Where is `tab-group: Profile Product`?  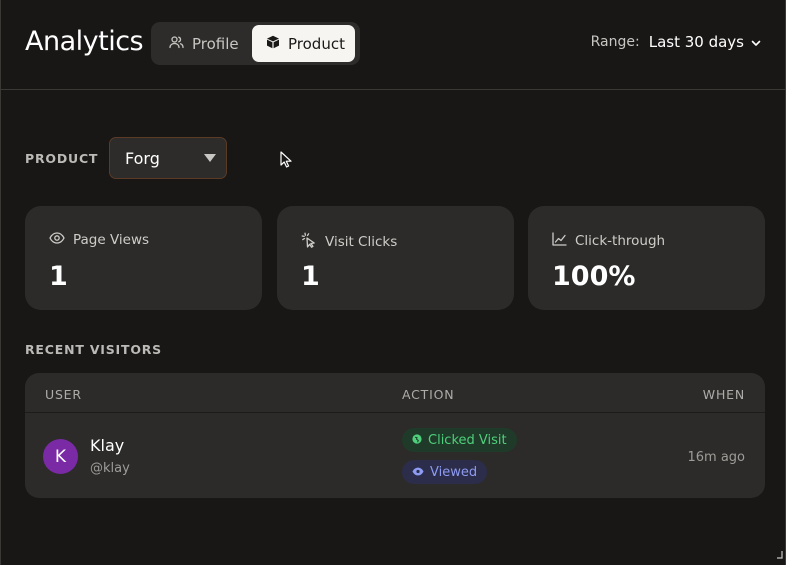 tab-group: Profile Product is located at coordinates (255, 43).